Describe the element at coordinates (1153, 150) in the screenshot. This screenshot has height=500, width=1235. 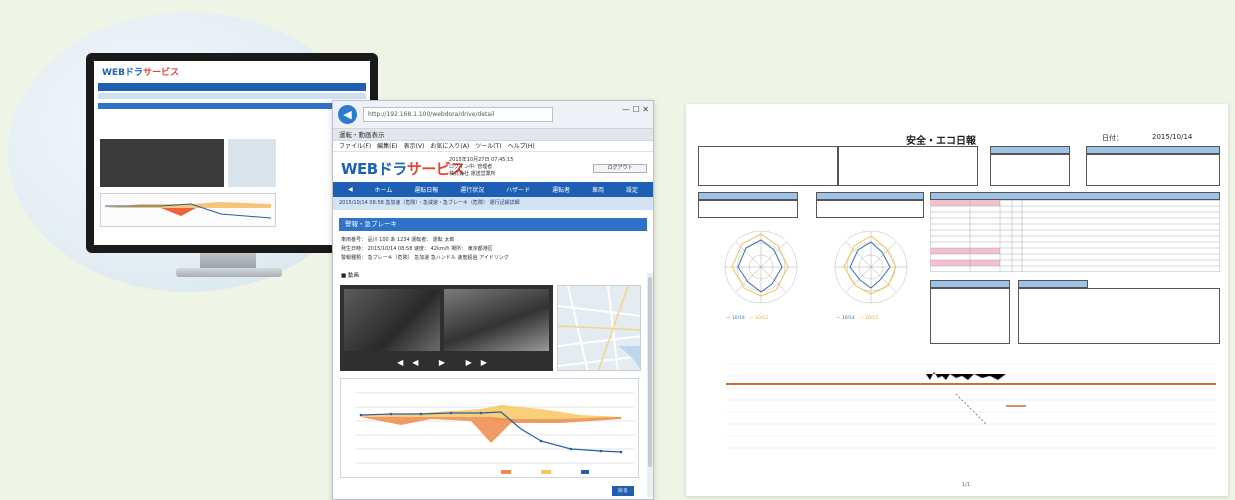
I see `report-summary-header` at that location.